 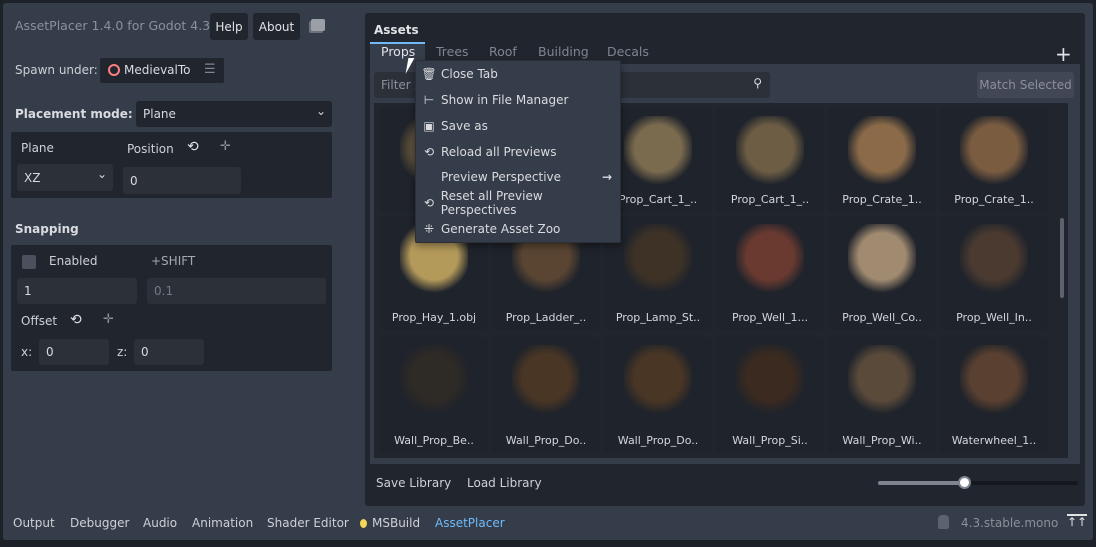 What do you see at coordinates (50, 352) in the screenshot?
I see `offset-x-value: 0` at bounding box center [50, 352].